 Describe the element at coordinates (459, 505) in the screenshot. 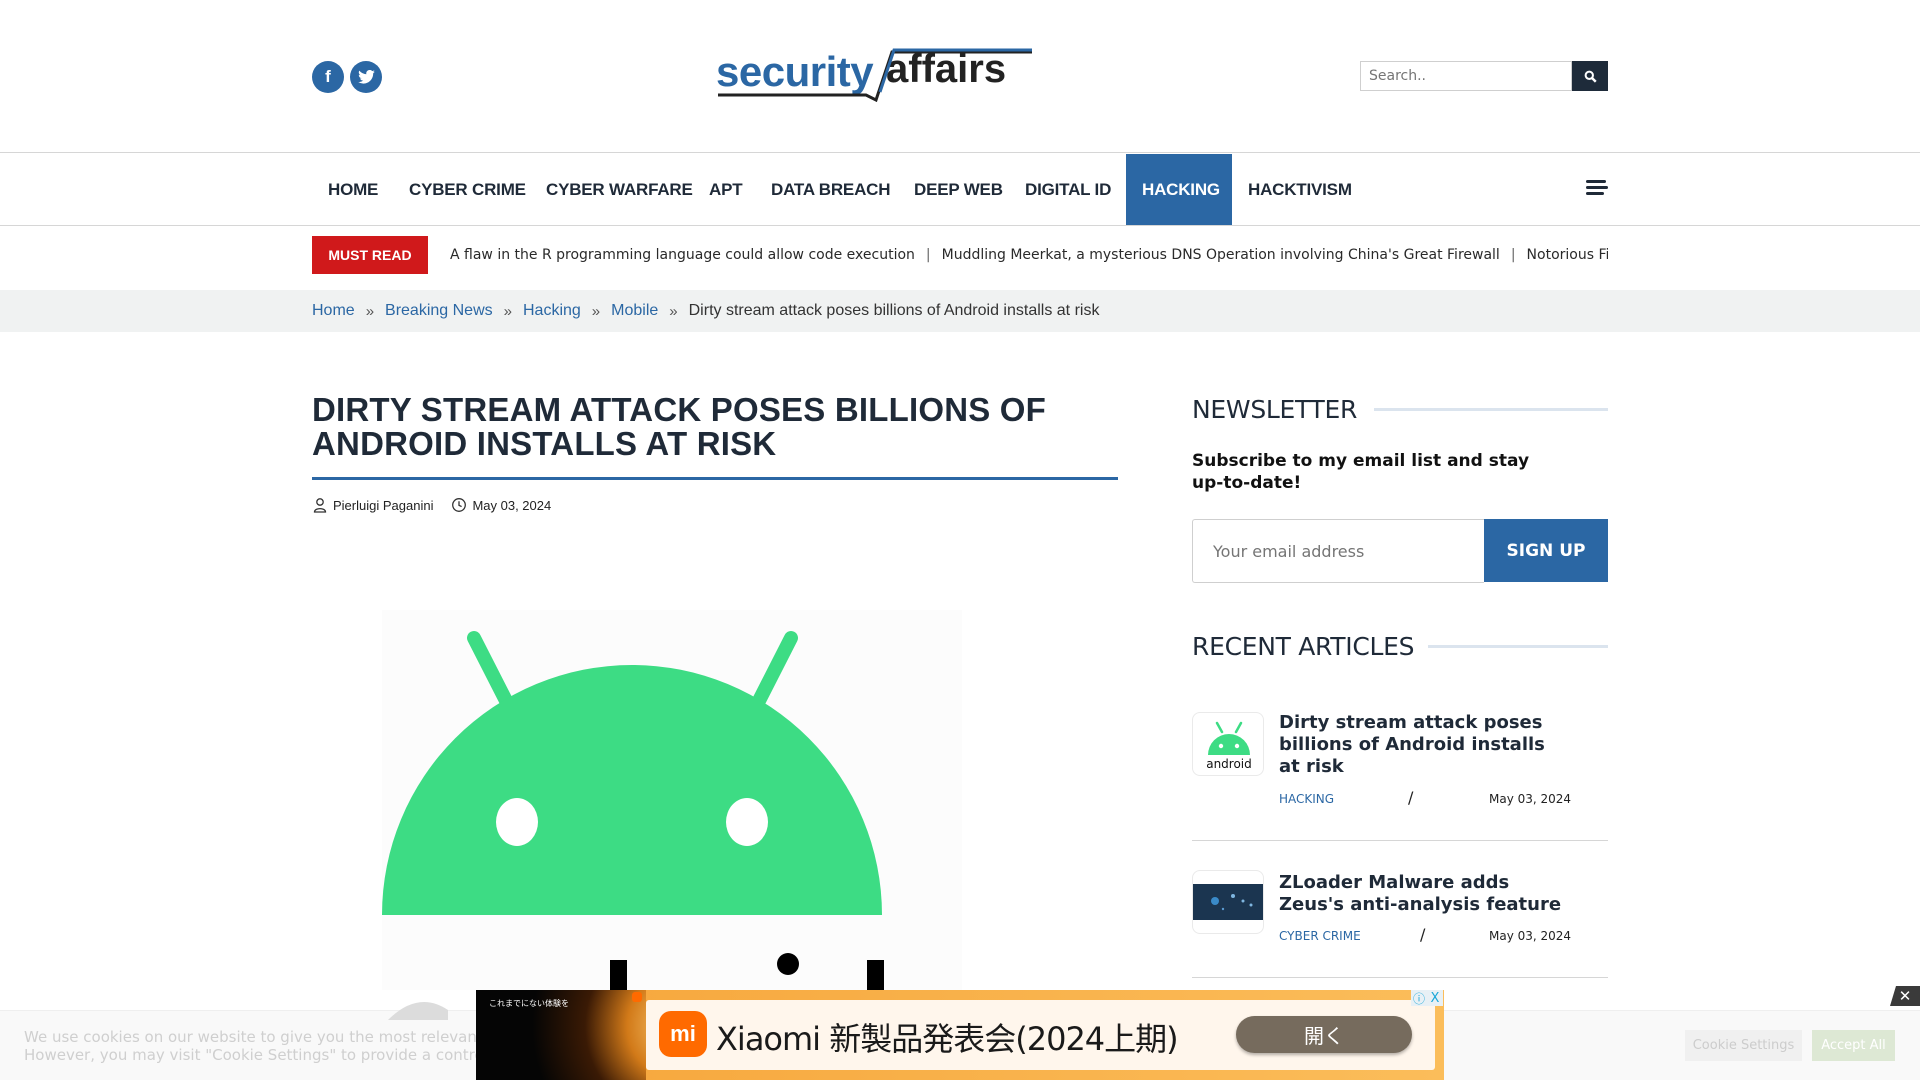

I see `clock-icon` at that location.